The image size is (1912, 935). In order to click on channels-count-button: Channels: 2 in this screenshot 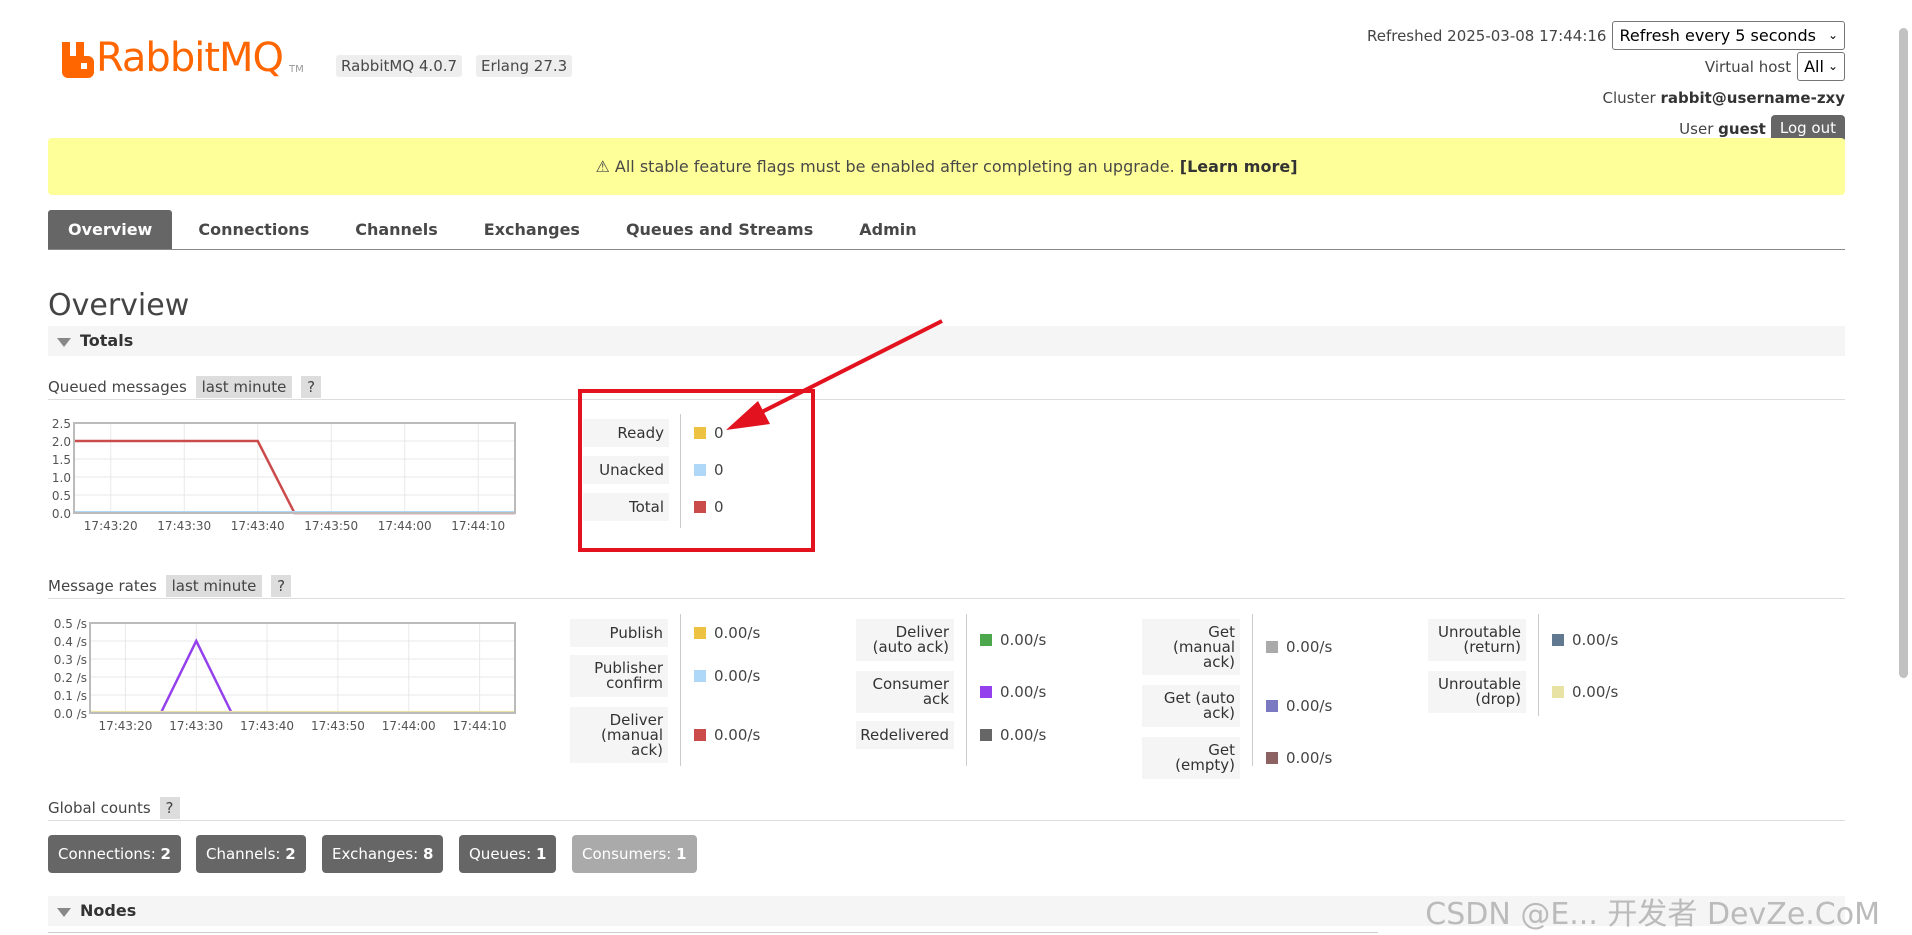, I will do `click(251, 854)`.